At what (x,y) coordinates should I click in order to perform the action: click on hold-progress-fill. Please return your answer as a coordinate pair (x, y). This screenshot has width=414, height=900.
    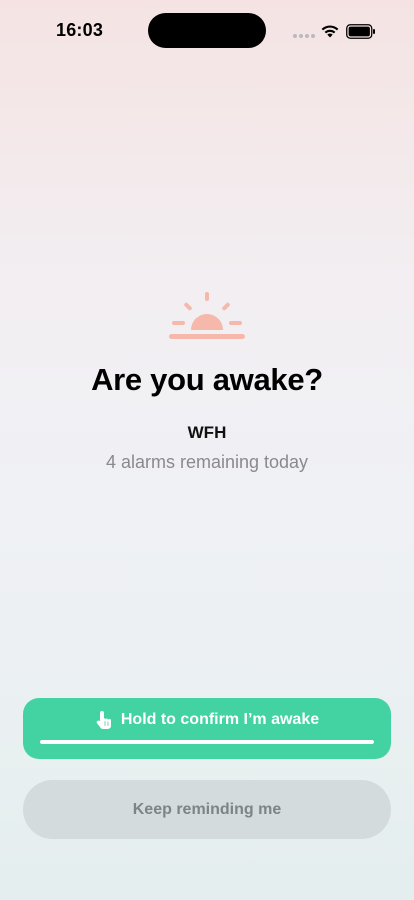
    Looking at the image, I should click on (207, 742).